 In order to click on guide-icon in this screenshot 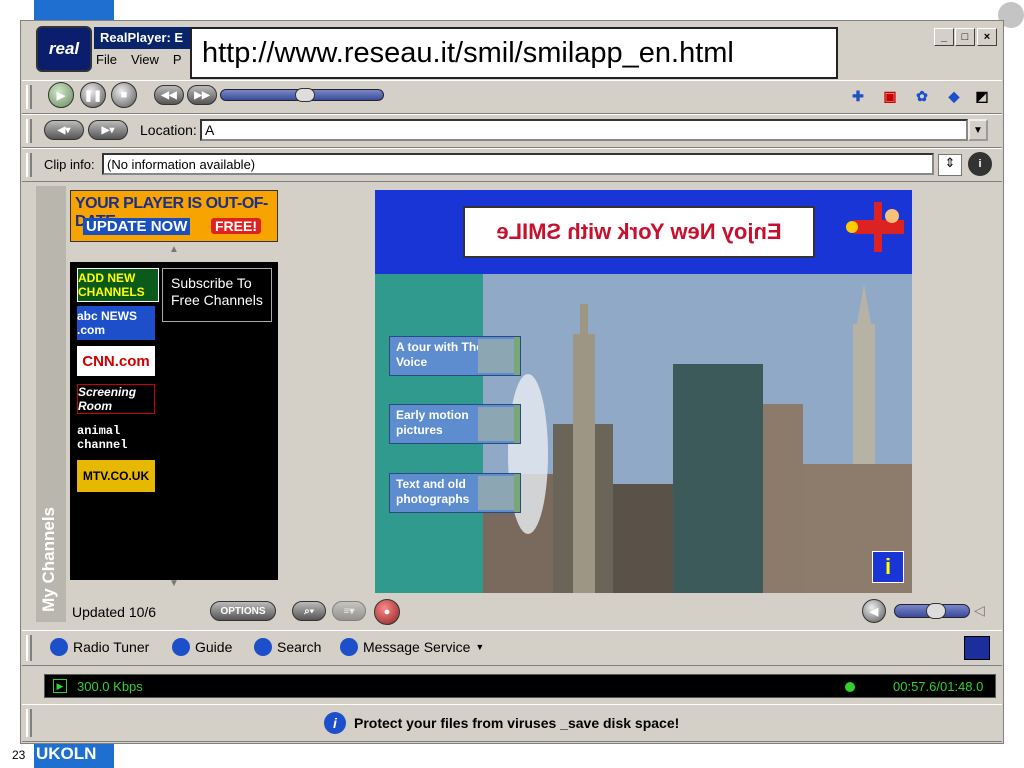, I will do `click(181, 647)`.